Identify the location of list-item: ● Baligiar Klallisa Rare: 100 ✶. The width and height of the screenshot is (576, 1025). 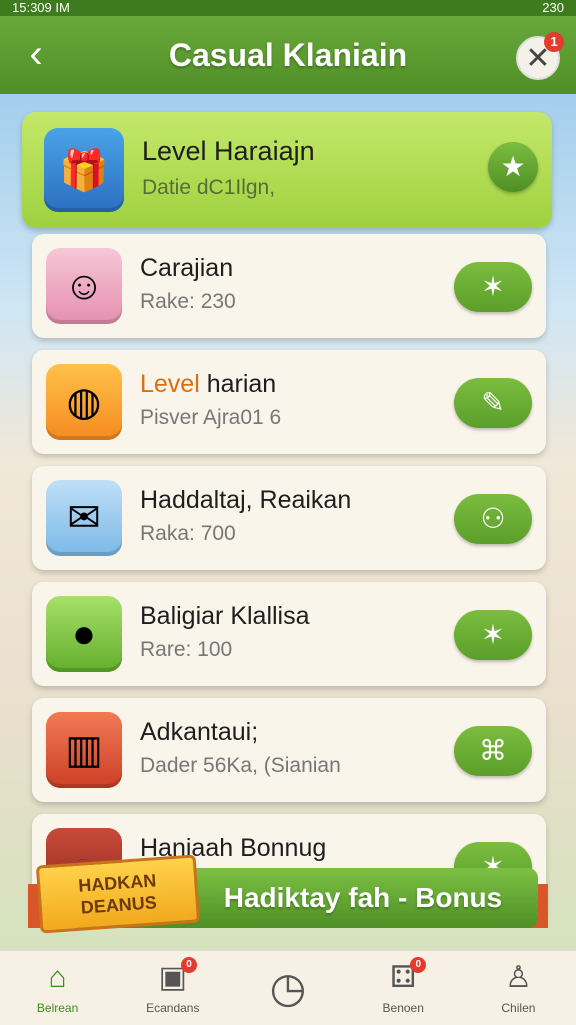
(289, 634).